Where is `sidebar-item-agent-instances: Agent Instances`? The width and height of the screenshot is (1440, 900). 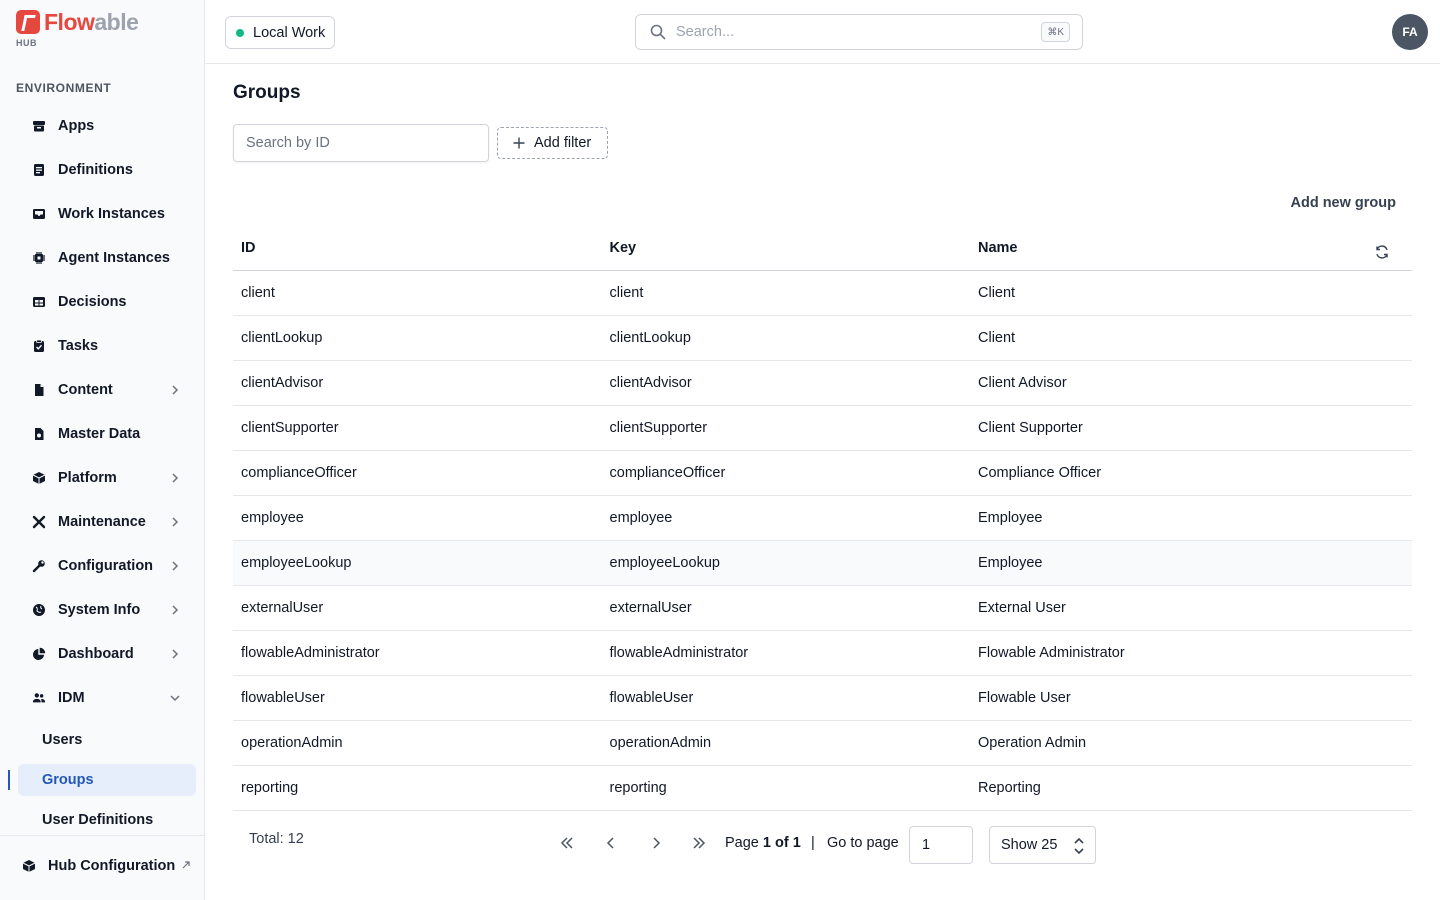 sidebar-item-agent-instances: Agent Instances is located at coordinates (109, 258).